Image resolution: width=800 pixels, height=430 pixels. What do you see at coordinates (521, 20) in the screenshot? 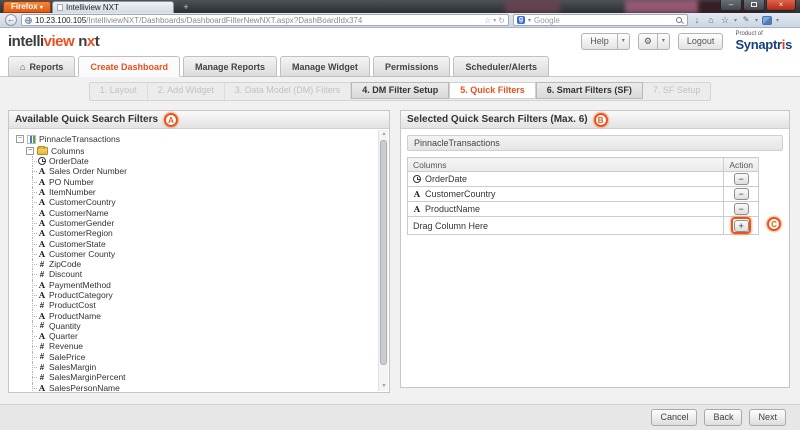
I see `search-engine-icon: g` at bounding box center [521, 20].